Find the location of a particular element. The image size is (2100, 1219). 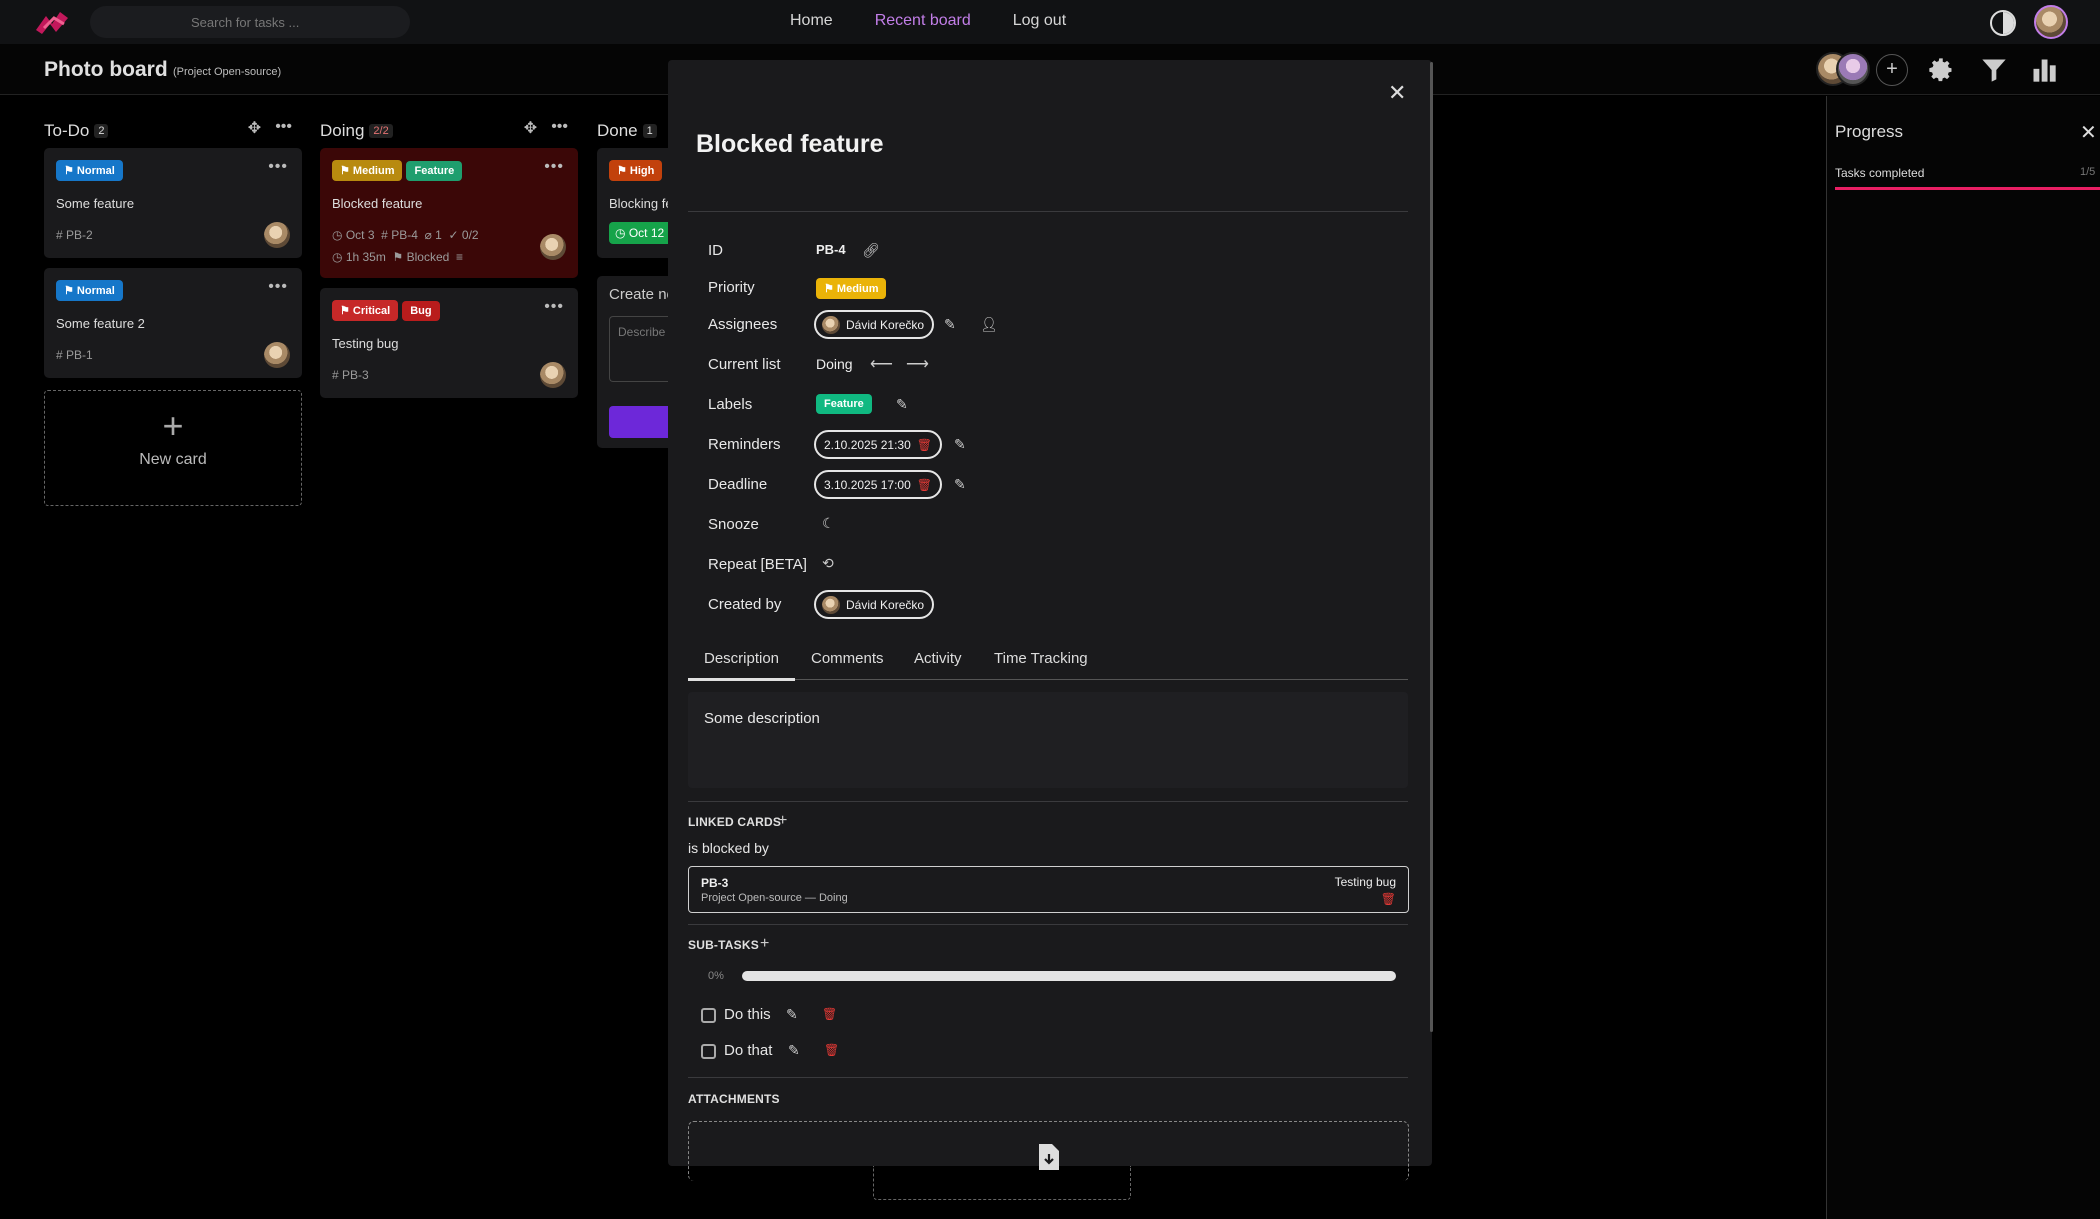

chart-icon is located at coordinates (2044, 70).